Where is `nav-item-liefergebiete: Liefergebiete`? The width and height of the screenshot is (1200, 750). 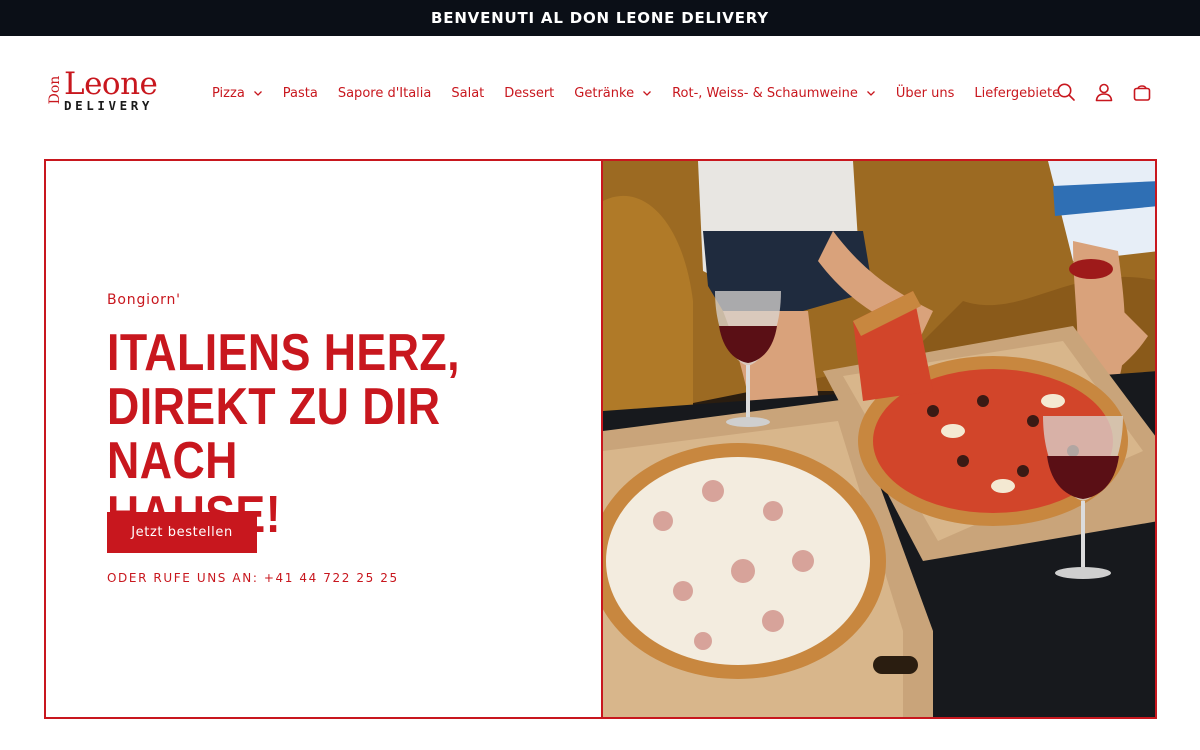 nav-item-liefergebiete: Liefergebiete is located at coordinates (1017, 93).